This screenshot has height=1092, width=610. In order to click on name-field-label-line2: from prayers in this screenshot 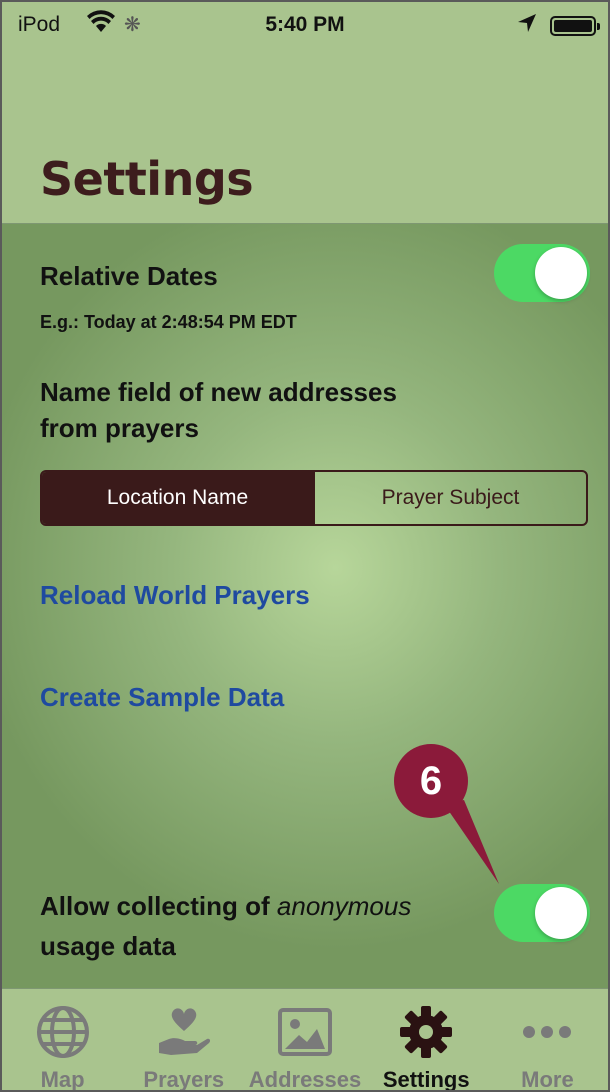, I will do `click(119, 428)`.